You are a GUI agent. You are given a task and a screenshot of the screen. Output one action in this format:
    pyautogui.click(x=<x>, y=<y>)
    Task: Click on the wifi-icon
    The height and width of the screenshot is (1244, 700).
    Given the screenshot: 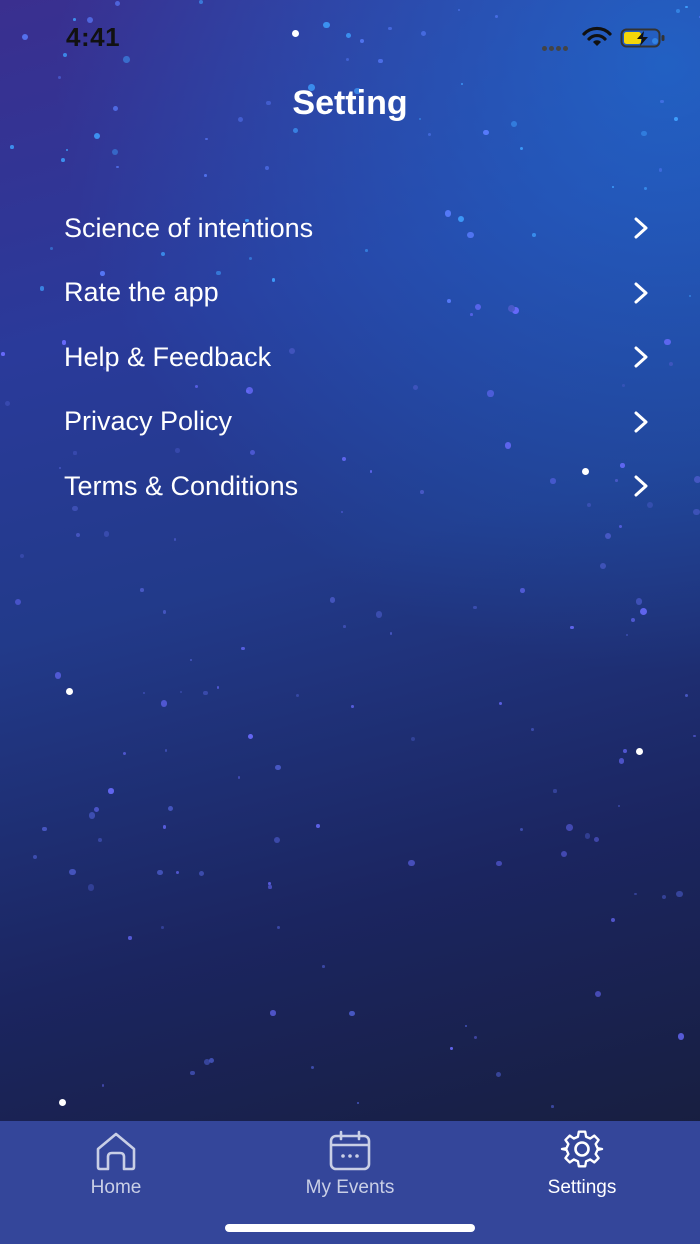 What is the action you would take?
    pyautogui.click(x=597, y=36)
    